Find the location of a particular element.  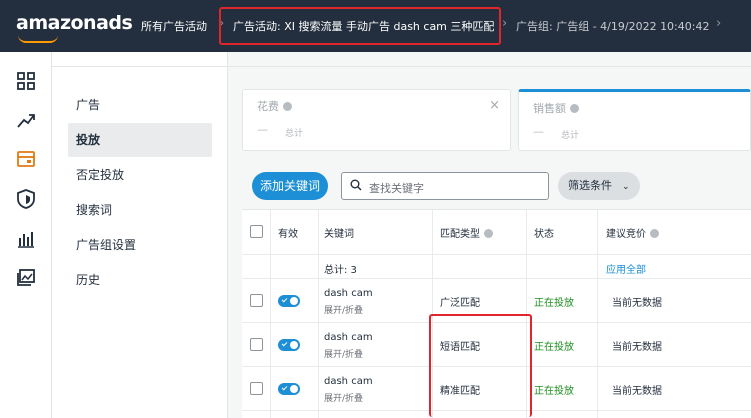

column-header-active: 有效 is located at coordinates (288, 234).